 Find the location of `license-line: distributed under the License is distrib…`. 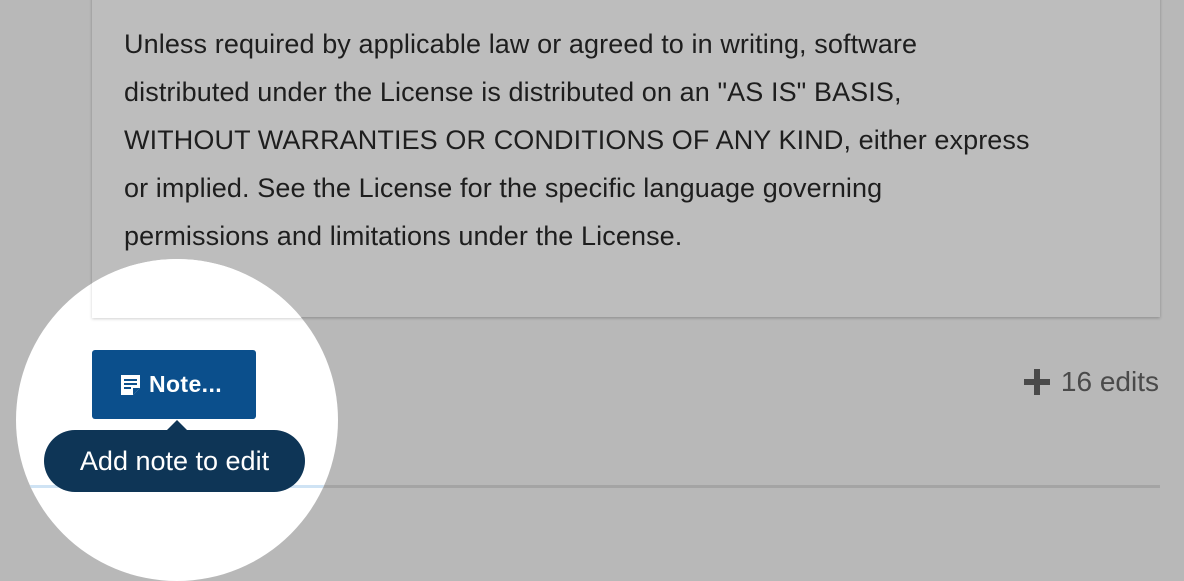

license-line: distributed under the License is distrib… is located at coordinates (513, 92).